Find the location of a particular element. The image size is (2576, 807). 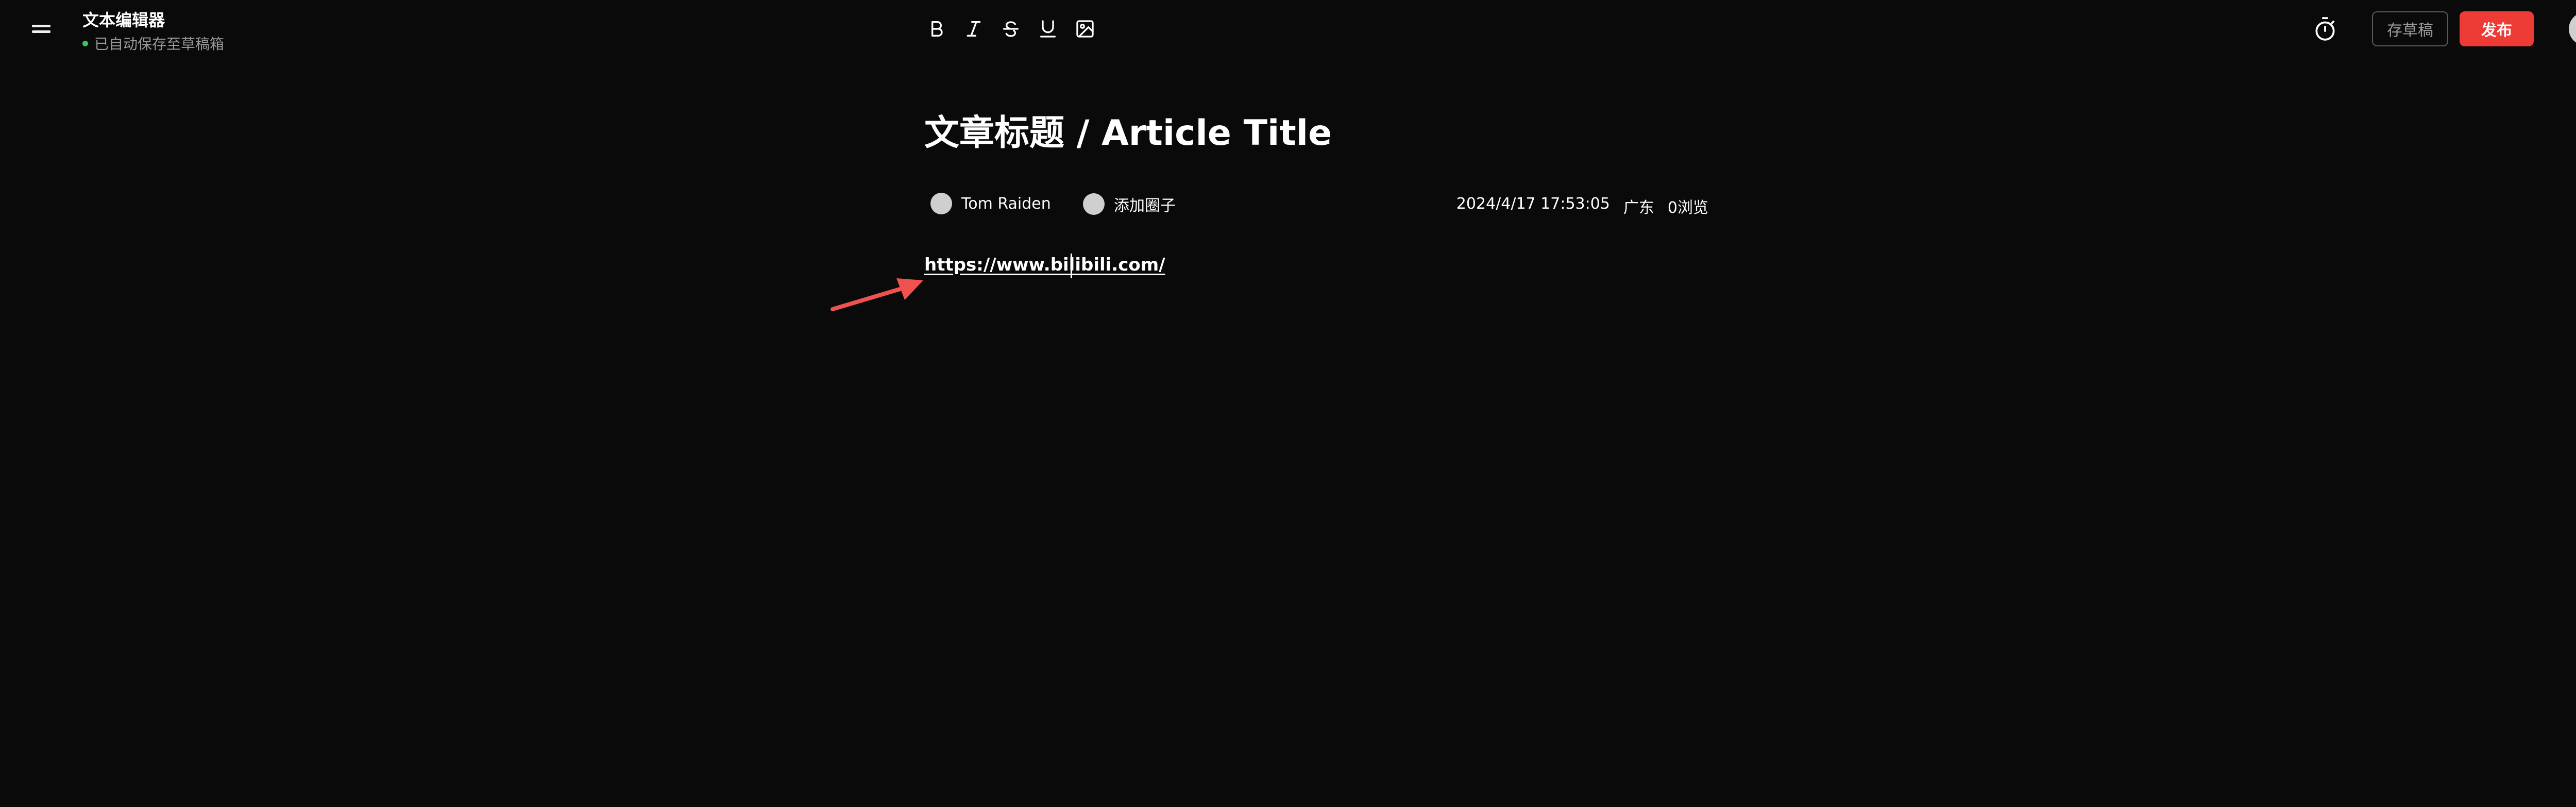

author-avatar is located at coordinates (941, 204).